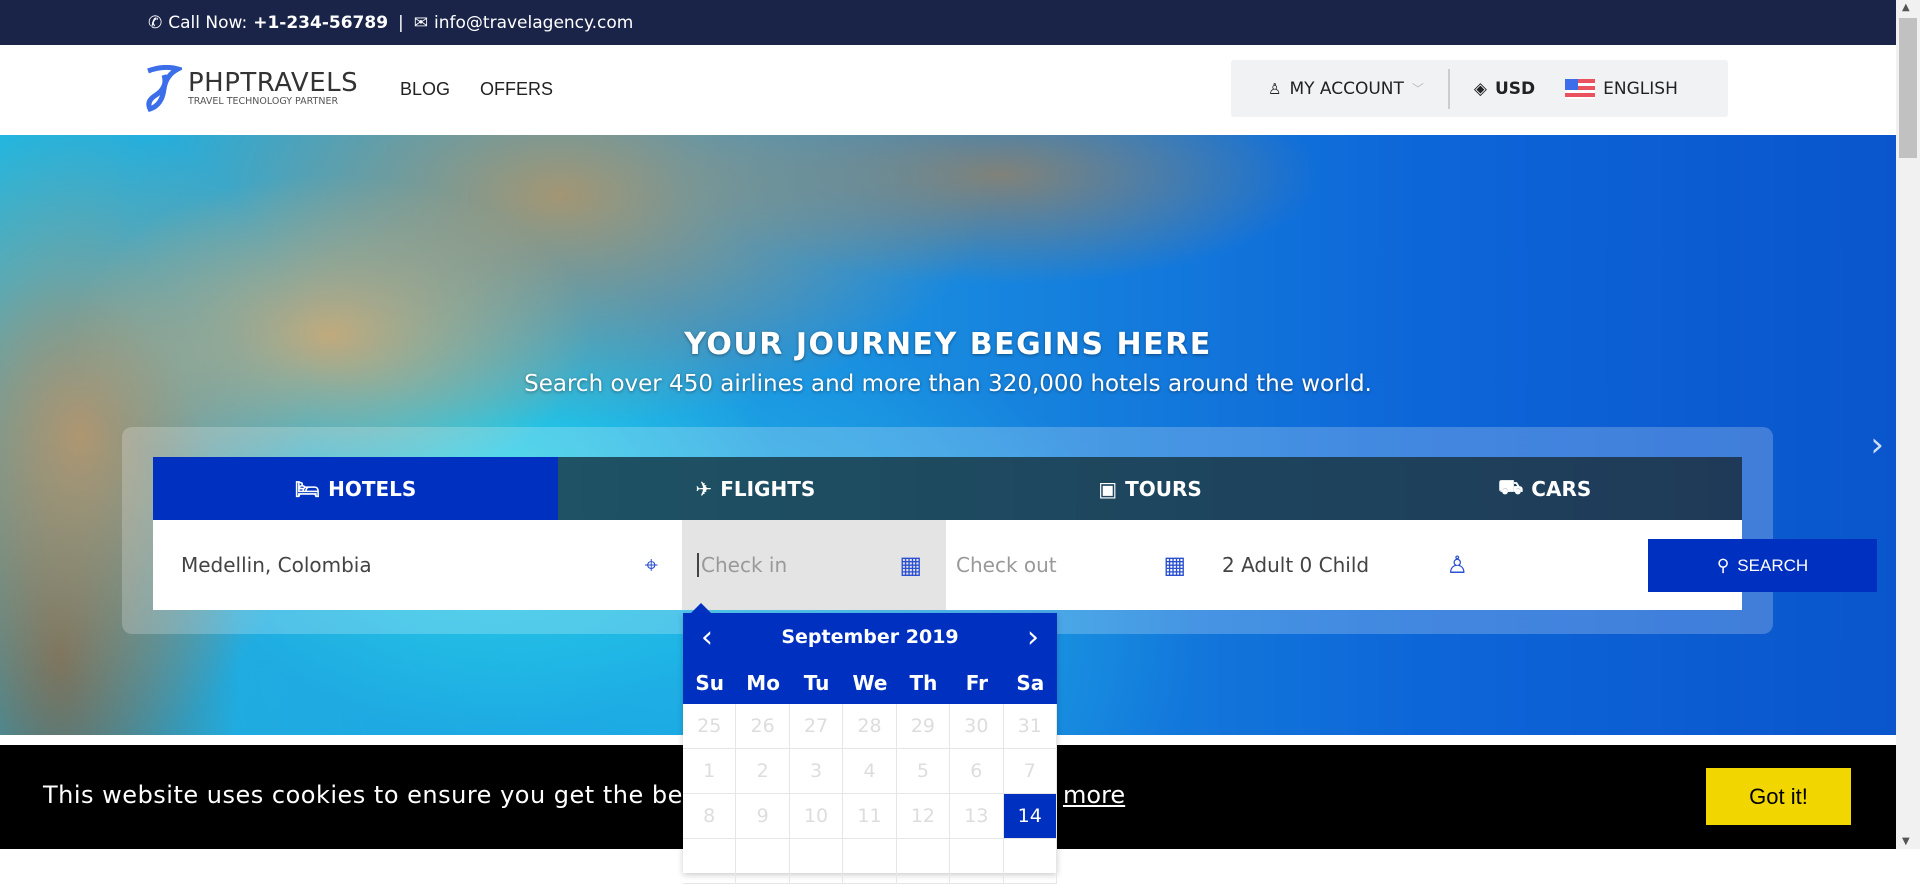  Describe the element at coordinates (744, 565) in the screenshot. I see `checkin-placeholder: Check in` at that location.